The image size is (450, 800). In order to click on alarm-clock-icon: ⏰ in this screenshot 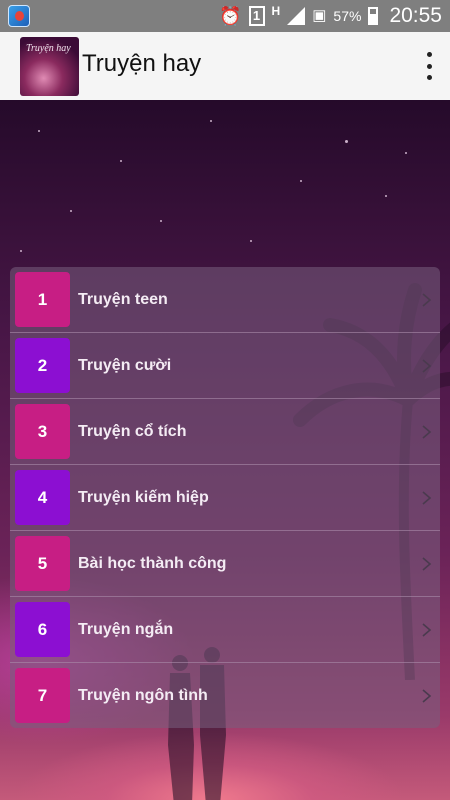, I will do `click(230, 16)`.